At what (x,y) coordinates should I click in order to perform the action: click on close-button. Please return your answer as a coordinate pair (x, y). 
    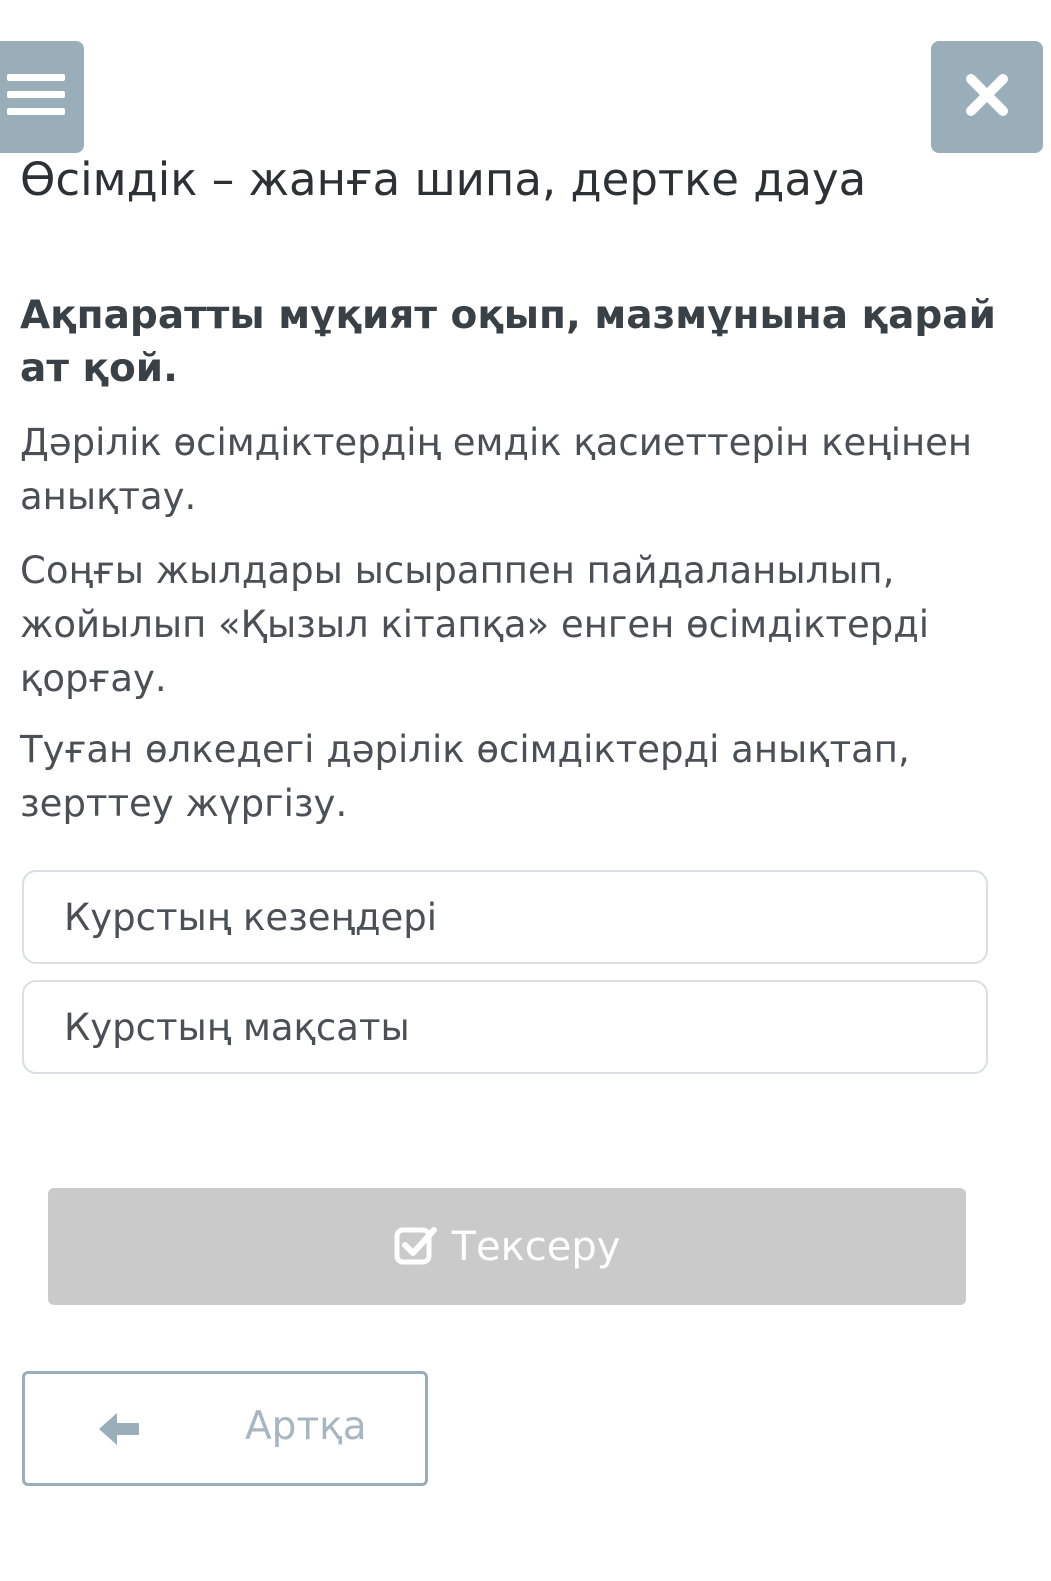
    Looking at the image, I should click on (987, 97).